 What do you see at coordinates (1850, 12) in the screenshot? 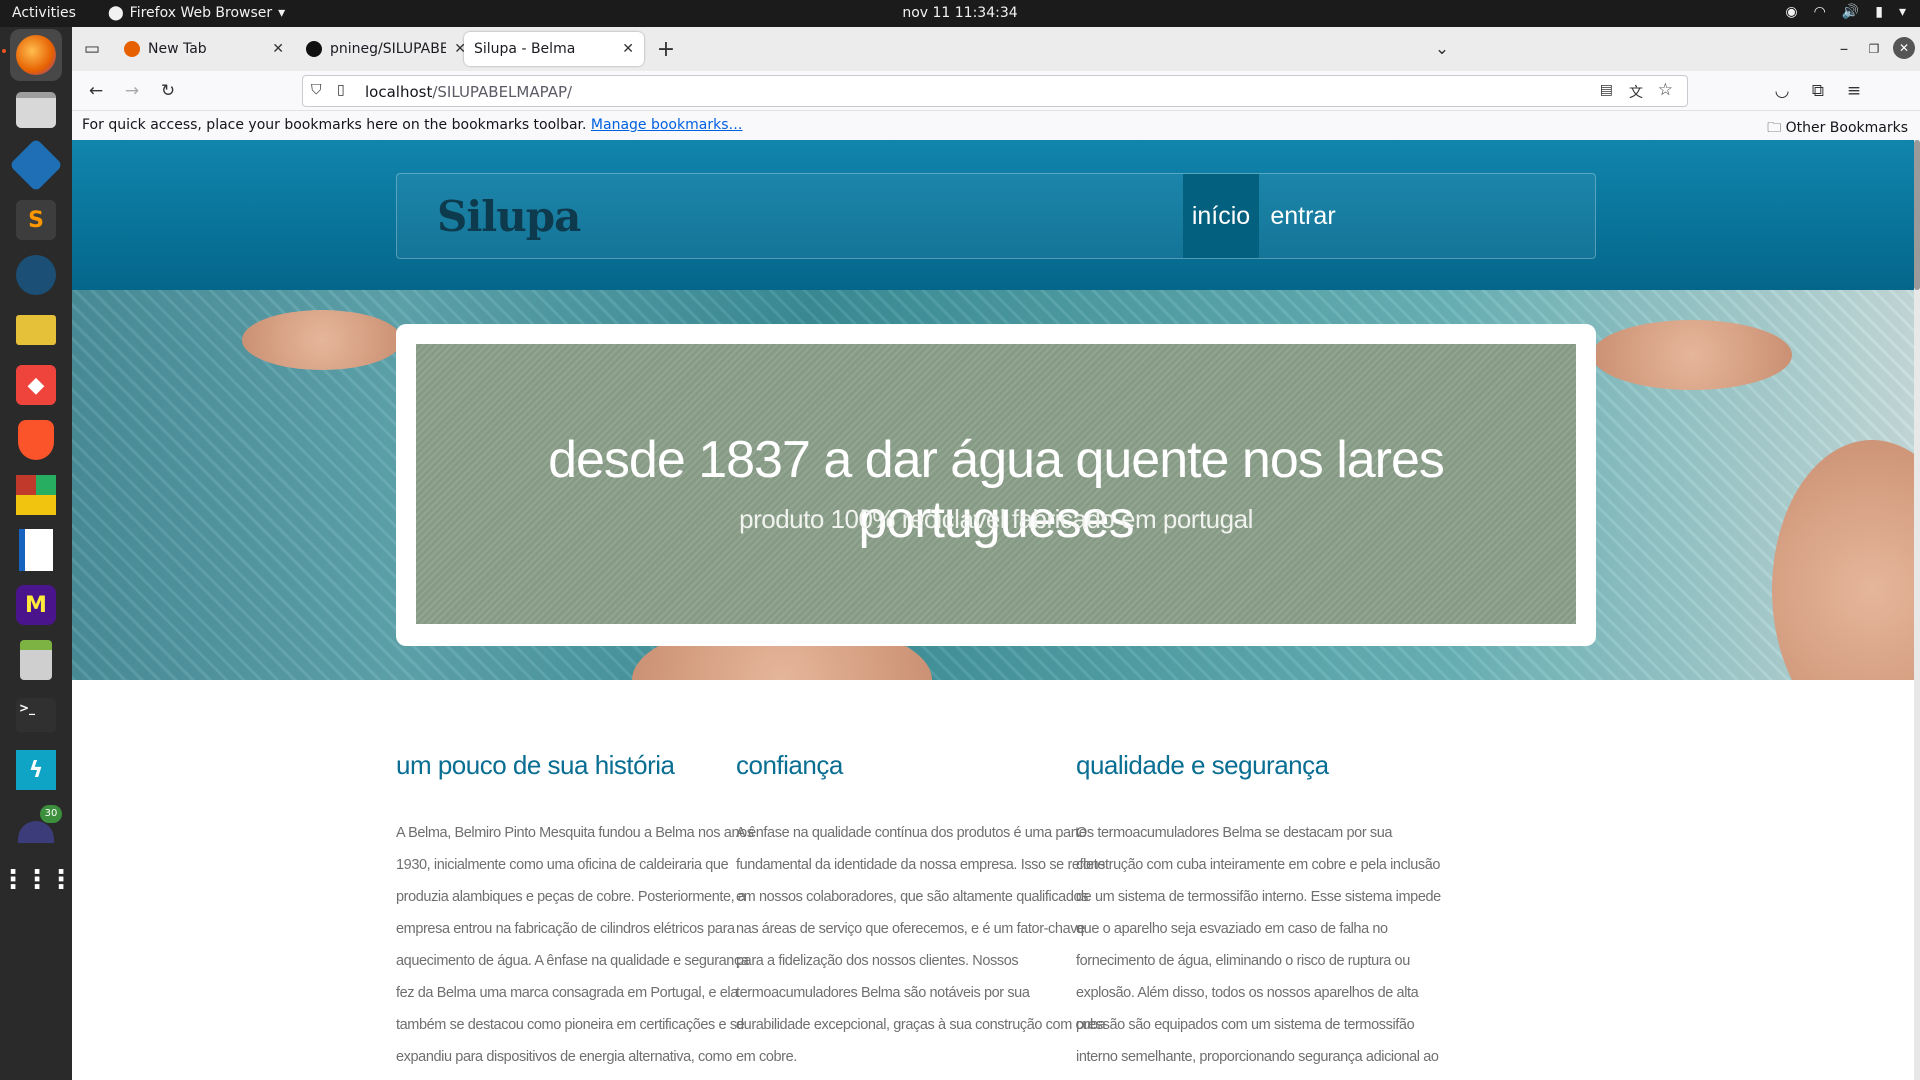
I see `volume-icon: 🔊` at bounding box center [1850, 12].